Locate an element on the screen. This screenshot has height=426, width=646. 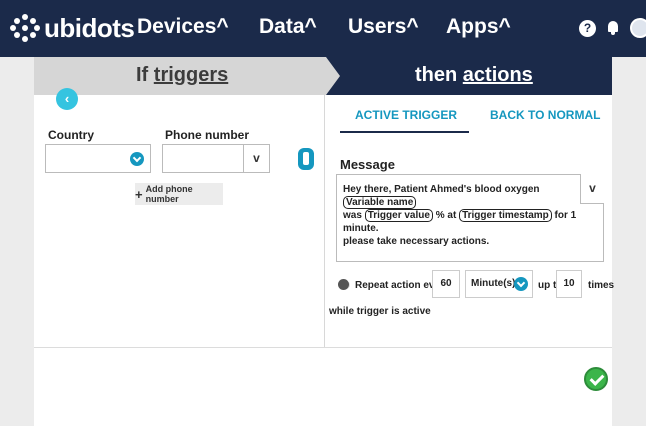
add-phone-number-button: + Add phone number is located at coordinates (179, 194).